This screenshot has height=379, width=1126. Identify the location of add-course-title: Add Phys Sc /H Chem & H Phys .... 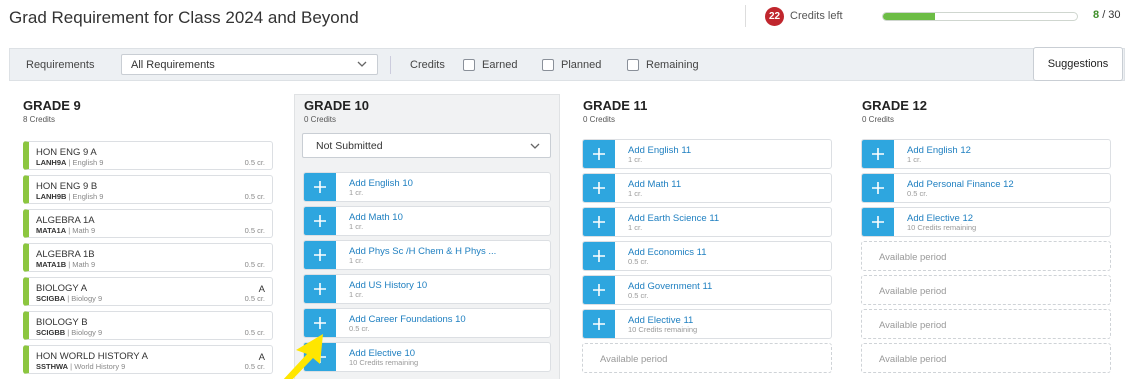
(422, 251).